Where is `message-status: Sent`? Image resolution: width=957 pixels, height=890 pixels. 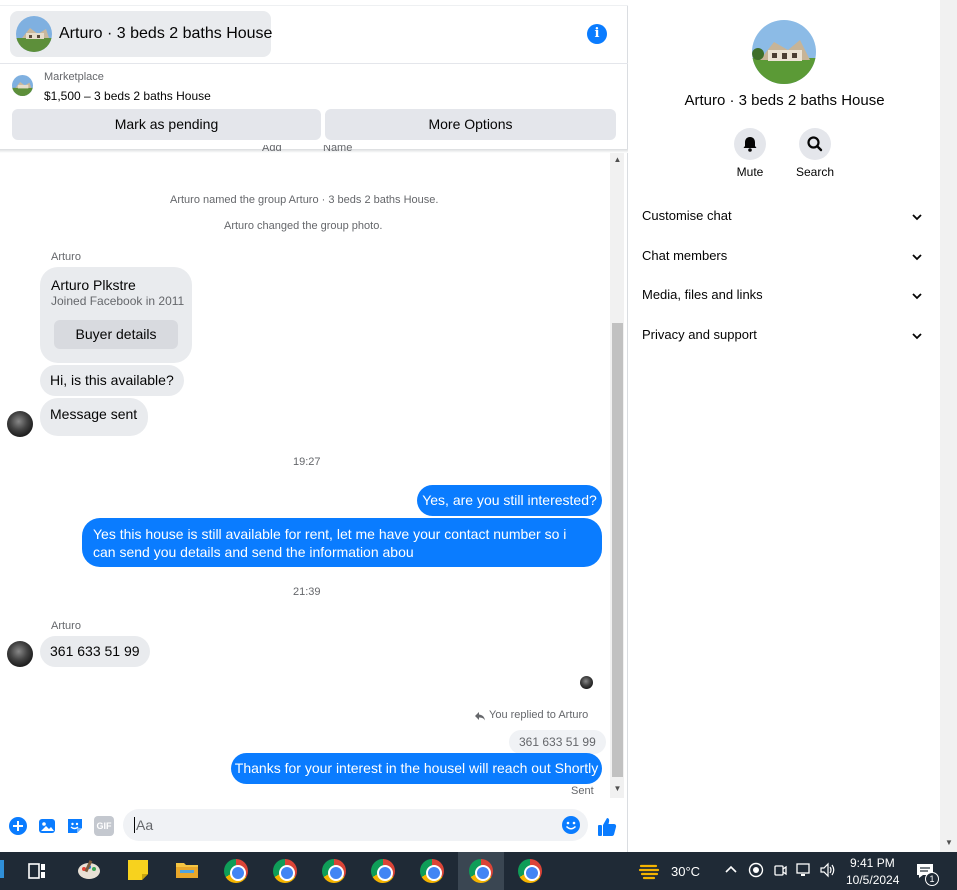 message-status: Sent is located at coordinates (582, 791).